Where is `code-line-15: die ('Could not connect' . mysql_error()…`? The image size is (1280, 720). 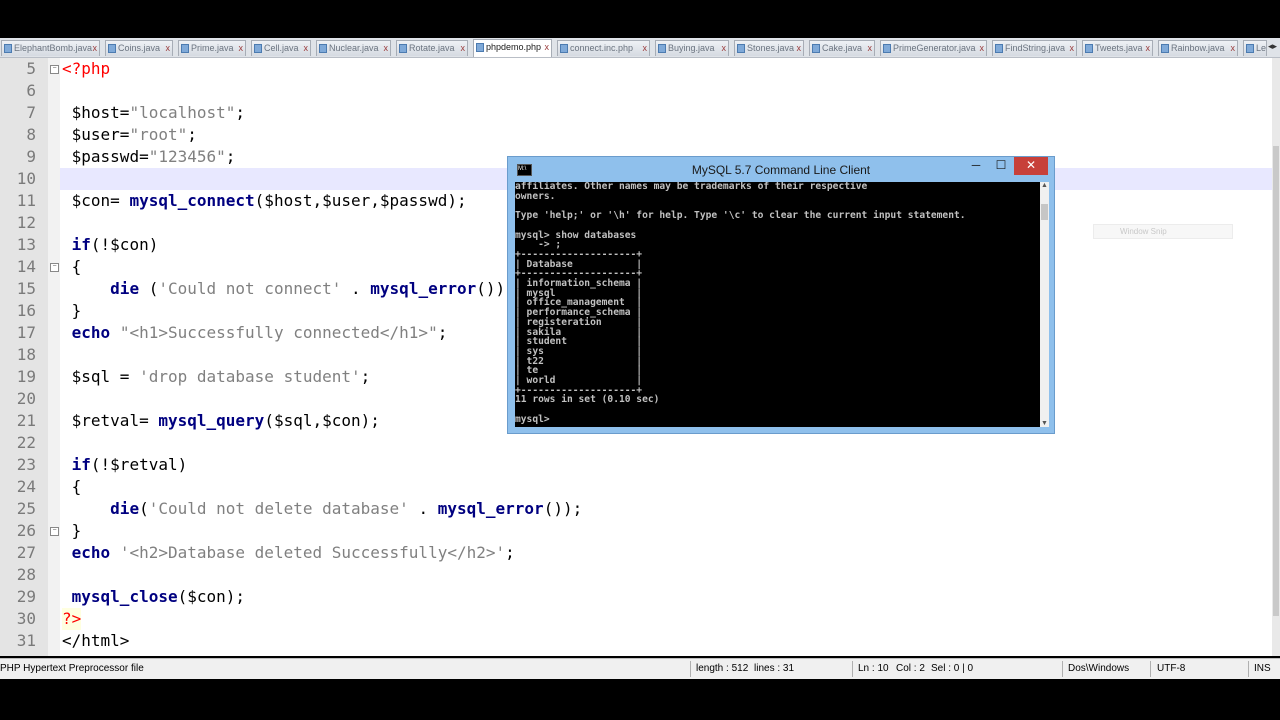 code-line-15: die ('Could not connect' . mysql_error()… is located at coordinates (312, 288).